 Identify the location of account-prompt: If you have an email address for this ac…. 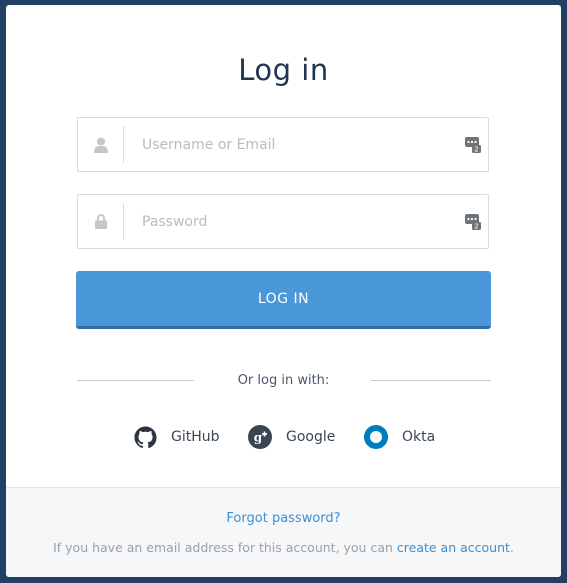
(223, 547).